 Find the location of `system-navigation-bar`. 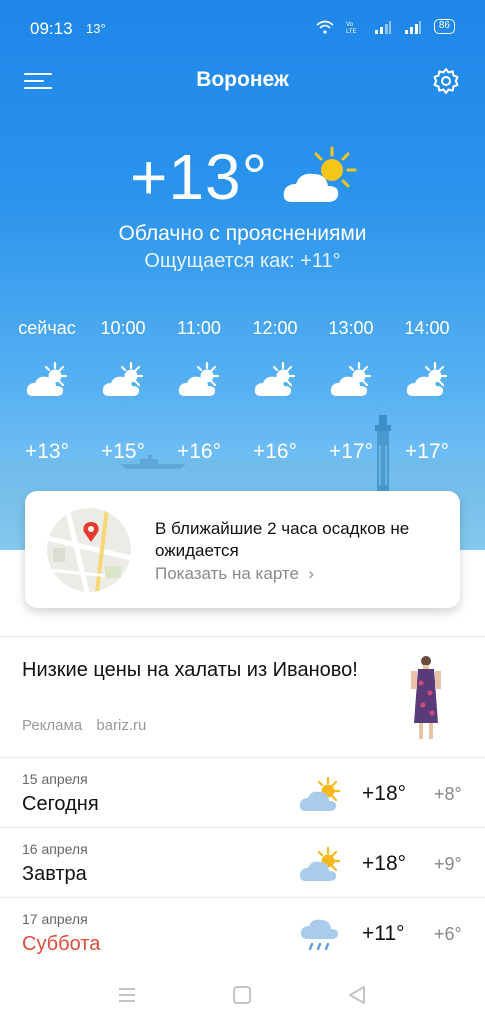

system-navigation-bar is located at coordinates (242, 996).